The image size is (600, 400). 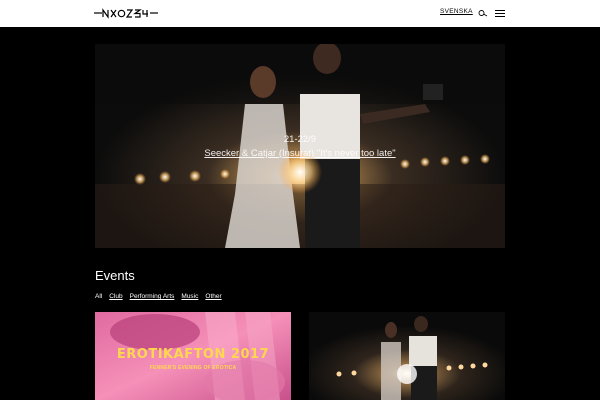 What do you see at coordinates (115, 275) in the screenshot?
I see `events-heading: Events` at bounding box center [115, 275].